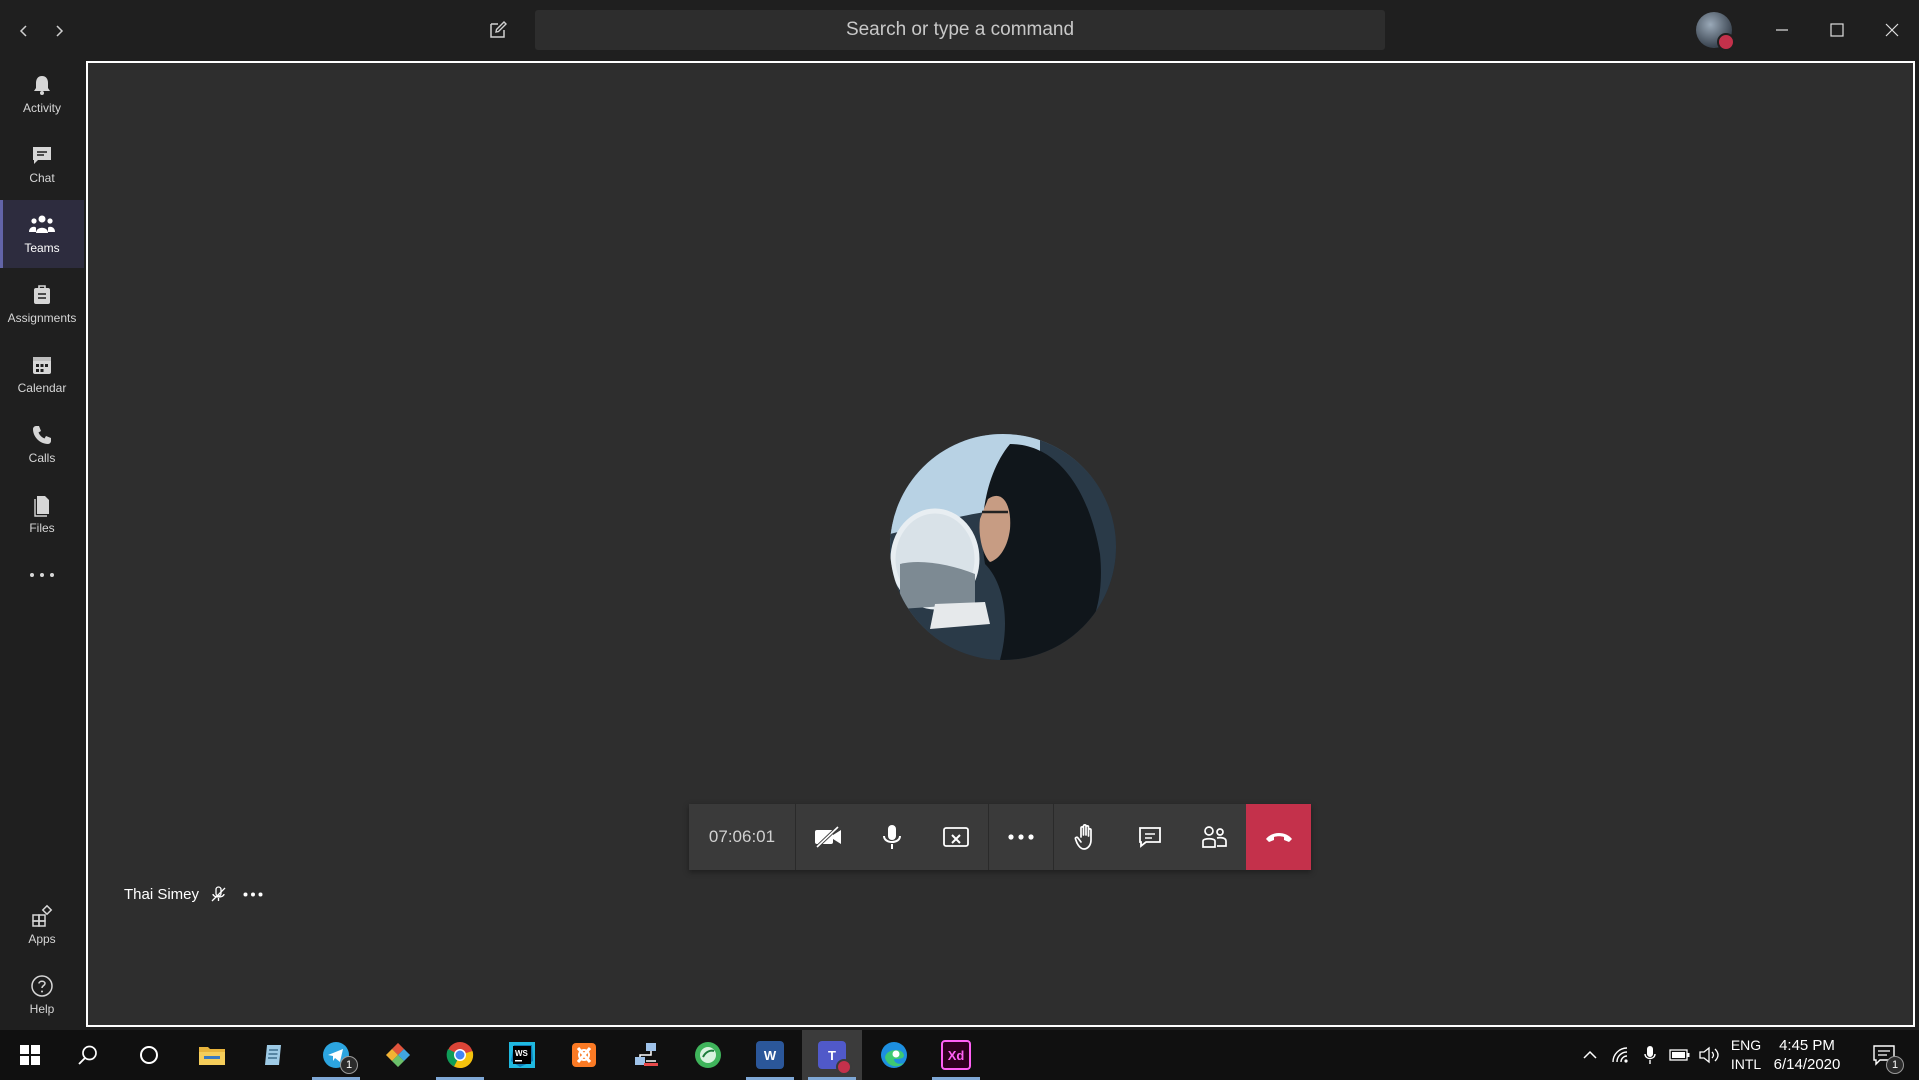 Image resolution: width=1919 pixels, height=1080 pixels. I want to click on chevron-up-icon, so click(1590, 1054).